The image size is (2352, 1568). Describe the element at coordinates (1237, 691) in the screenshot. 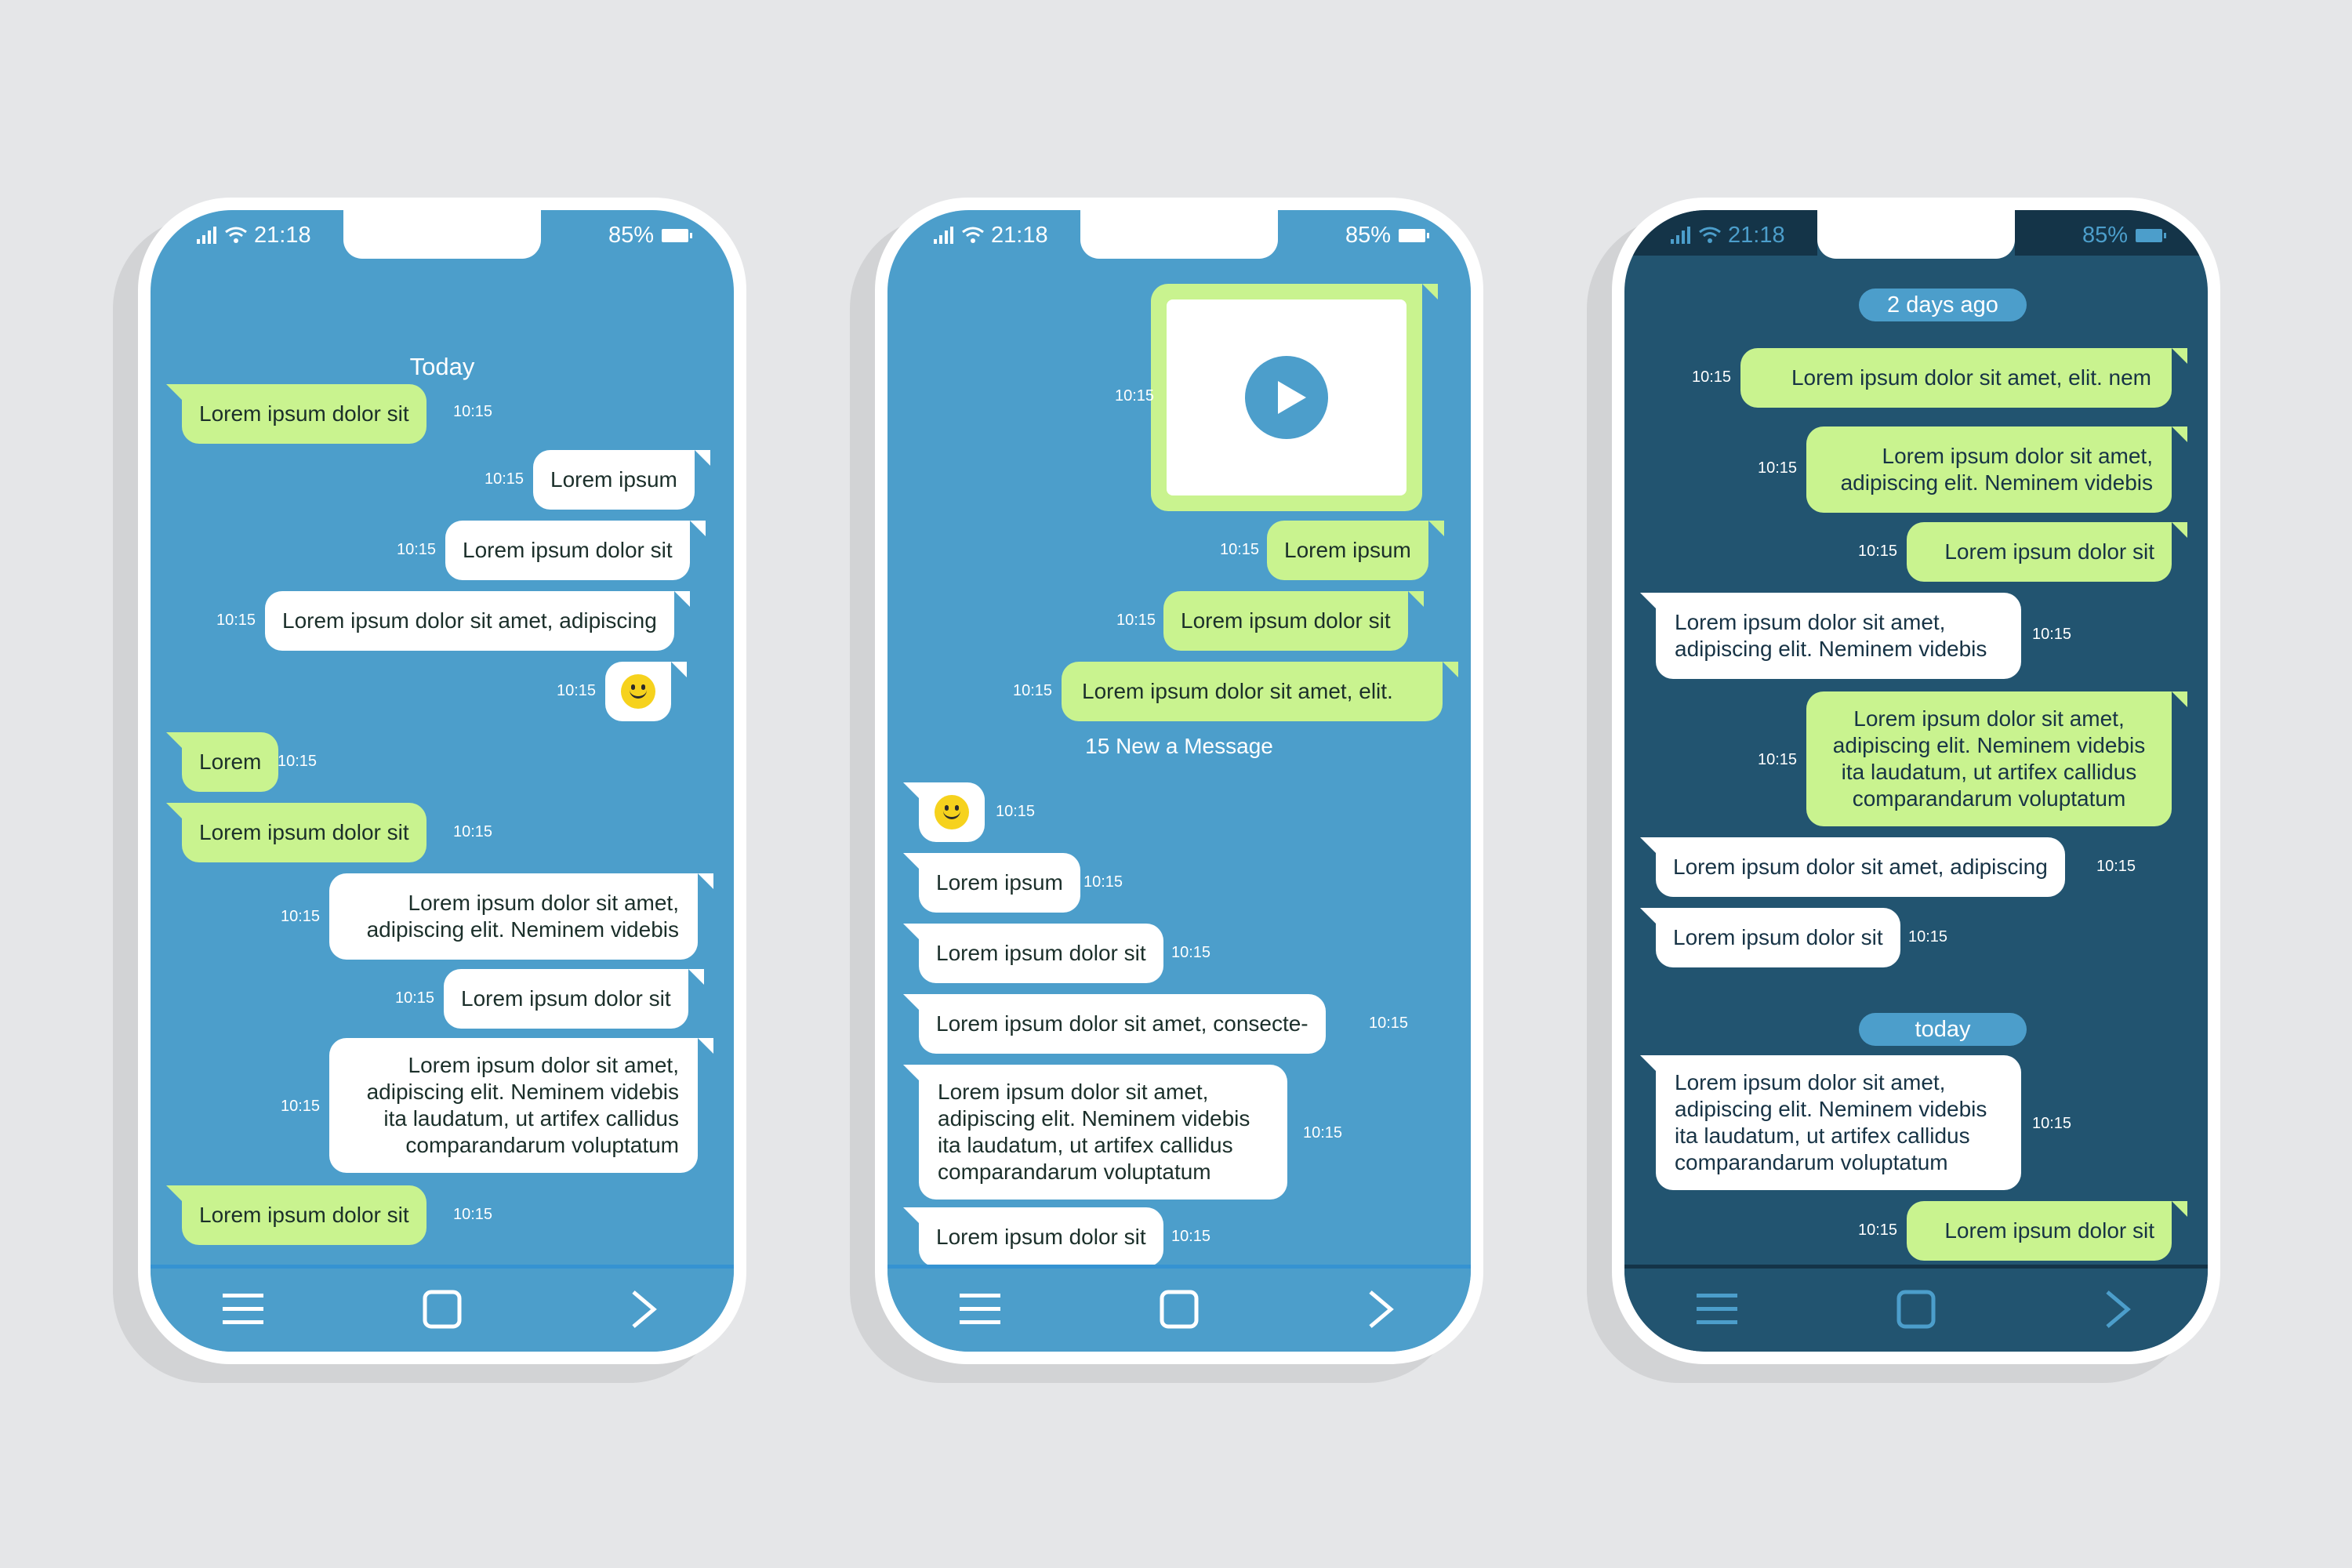

I see `message-text: Lorem ipsum dolor sit amet, elit.` at that location.